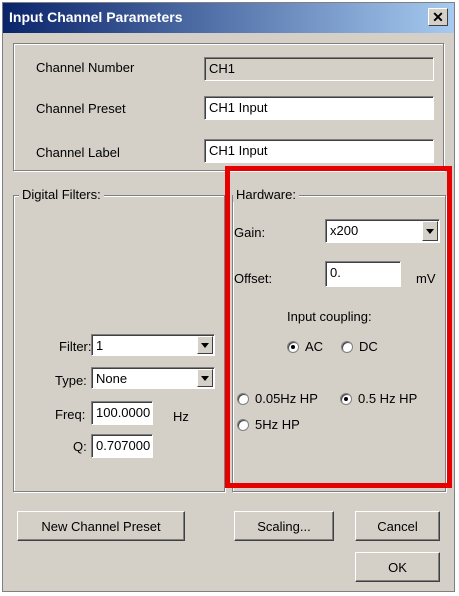  What do you see at coordinates (85, 67) in the screenshot?
I see `channel-number-label: Channel Number` at bounding box center [85, 67].